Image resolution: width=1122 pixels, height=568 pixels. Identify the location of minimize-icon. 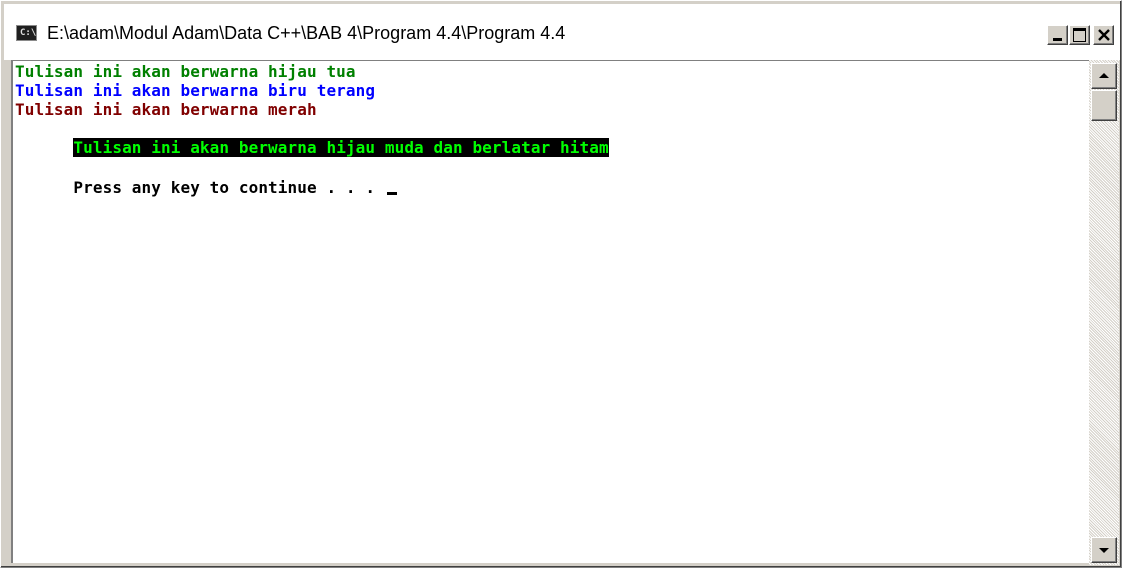
(1057, 39).